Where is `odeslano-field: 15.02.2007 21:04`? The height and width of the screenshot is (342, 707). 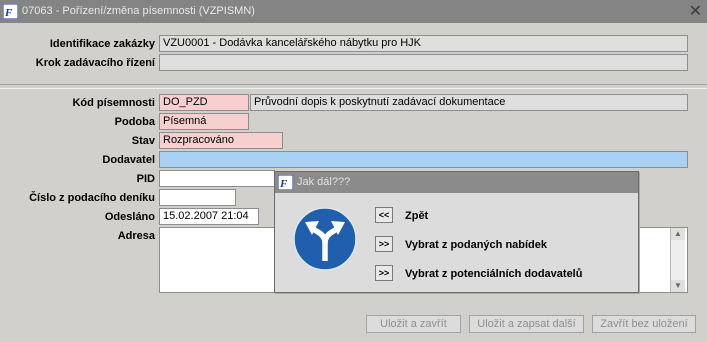 odeslano-field: 15.02.2007 21:04 is located at coordinates (209, 216).